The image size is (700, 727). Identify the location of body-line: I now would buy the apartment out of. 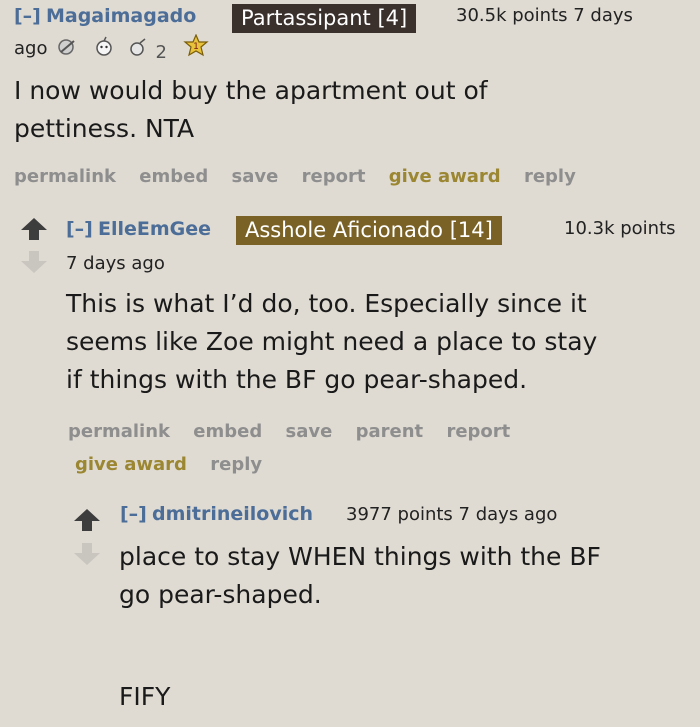
(251, 90).